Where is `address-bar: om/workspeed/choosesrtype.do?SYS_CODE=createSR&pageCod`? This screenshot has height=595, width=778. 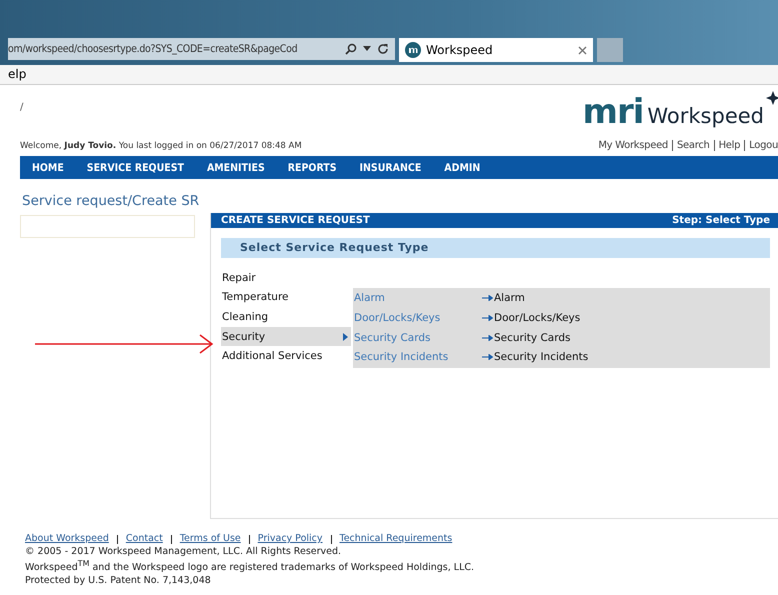 address-bar: om/workspeed/choosesrtype.do?SYS_CODE=createSR&pageCod is located at coordinates (201, 49).